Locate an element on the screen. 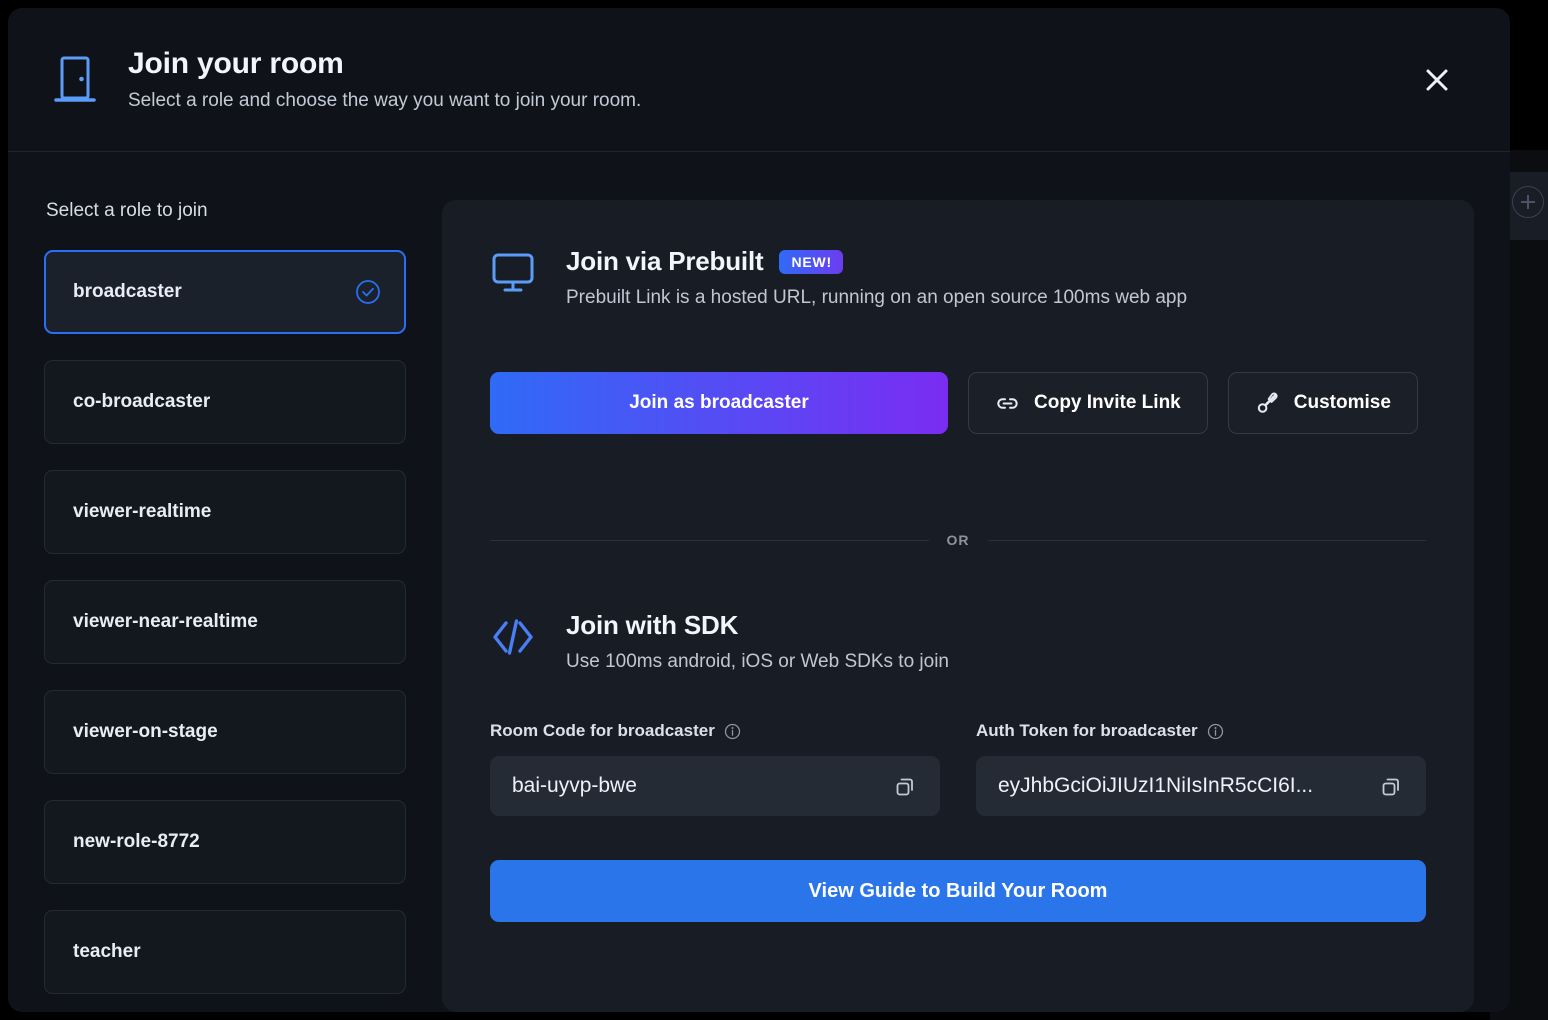  room-code-label-group: Room Code for broadcaster is located at coordinates (715, 731).